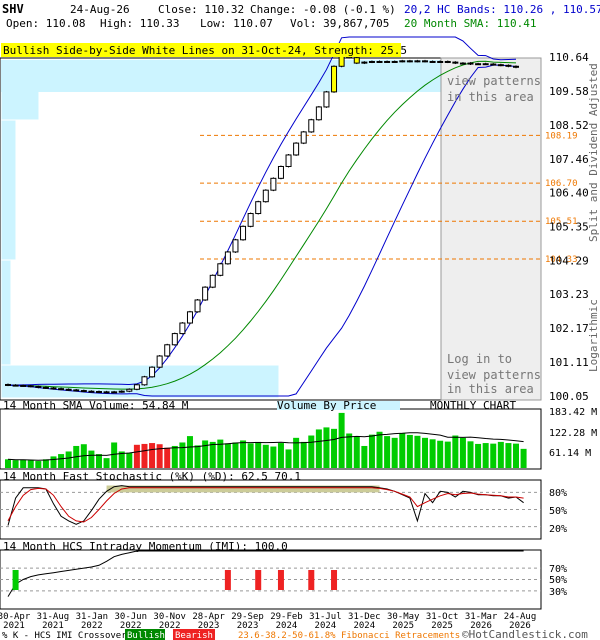 The height and width of the screenshot is (640, 600). What do you see at coordinates (569, 396) in the screenshot?
I see `price-tick: 100.05` at bounding box center [569, 396].